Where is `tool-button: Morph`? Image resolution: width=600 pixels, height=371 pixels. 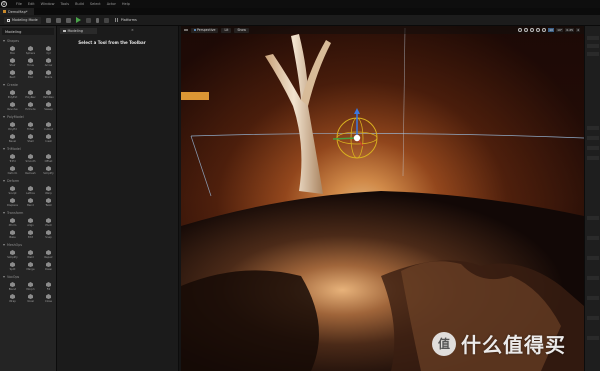 tool-button: Morph is located at coordinates (30, 285).